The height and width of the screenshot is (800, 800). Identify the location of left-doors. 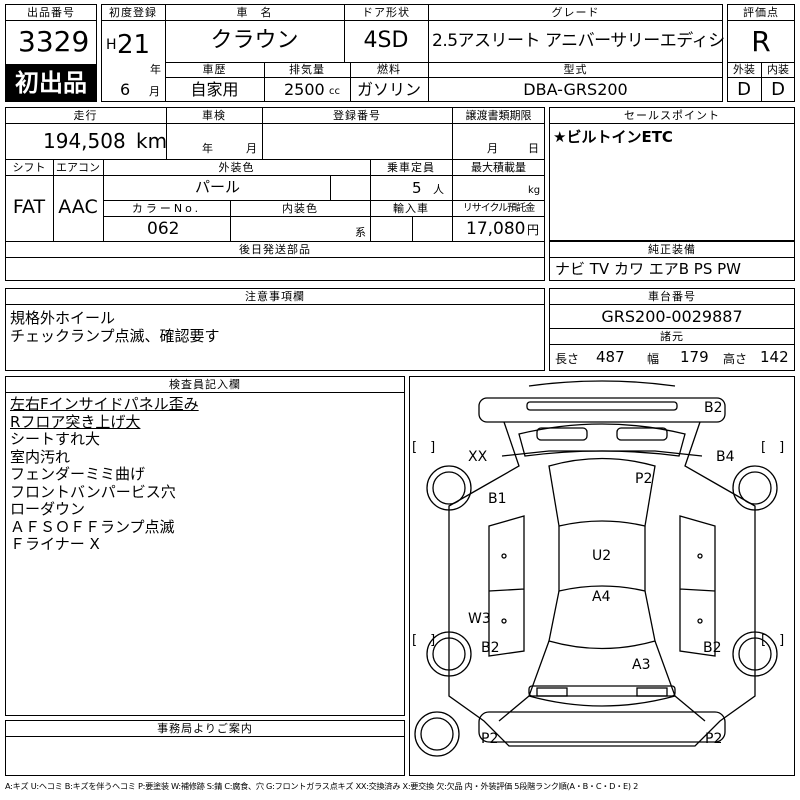
(506, 586).